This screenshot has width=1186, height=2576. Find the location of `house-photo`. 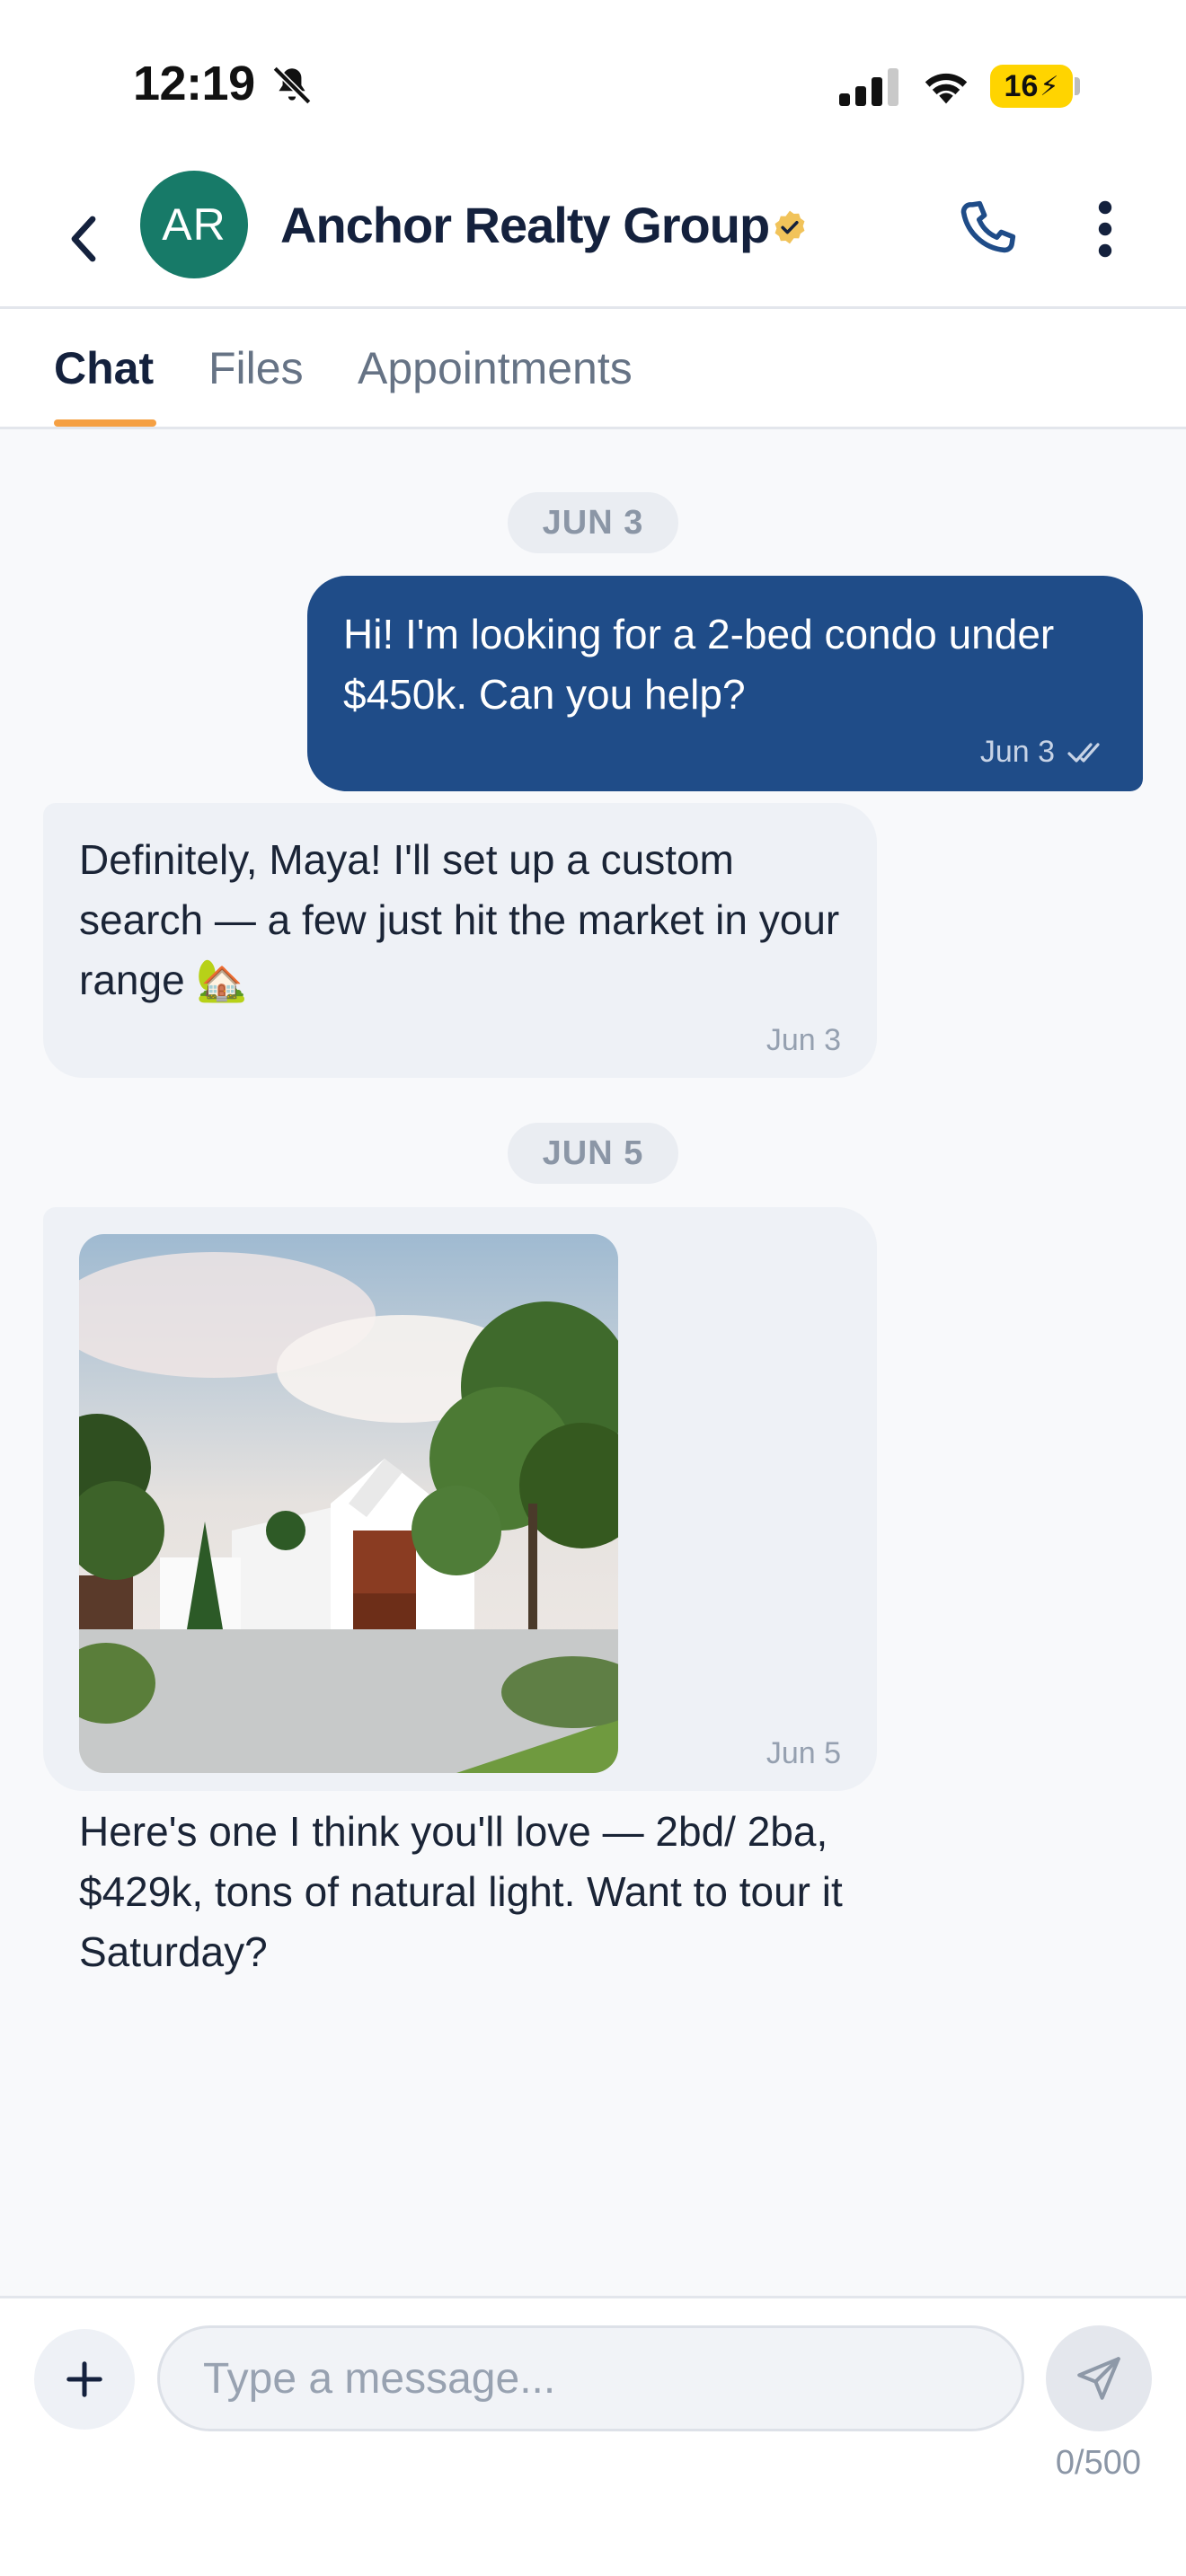

house-photo is located at coordinates (348, 1503).